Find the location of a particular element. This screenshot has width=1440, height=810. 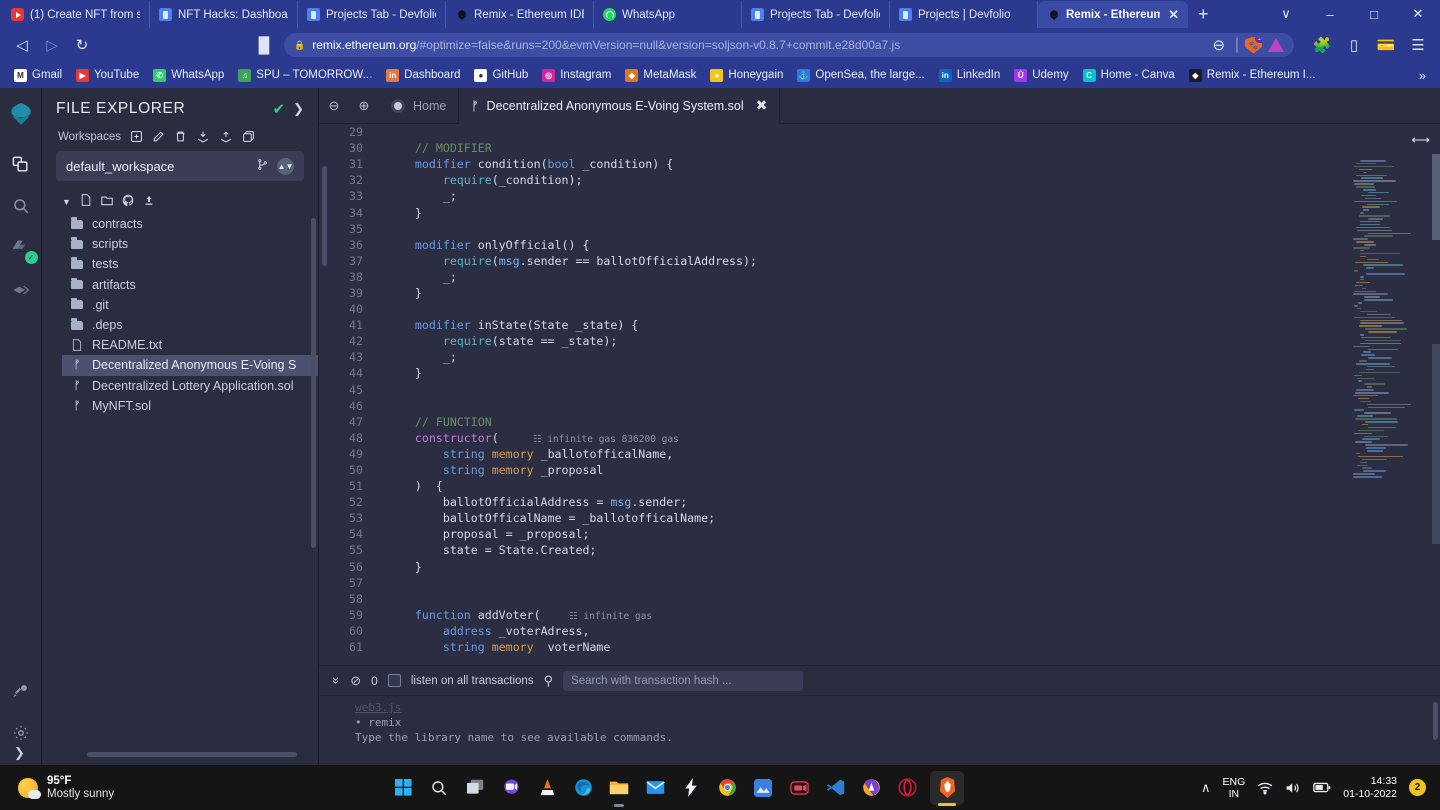

vscode-icon is located at coordinates (835, 788).